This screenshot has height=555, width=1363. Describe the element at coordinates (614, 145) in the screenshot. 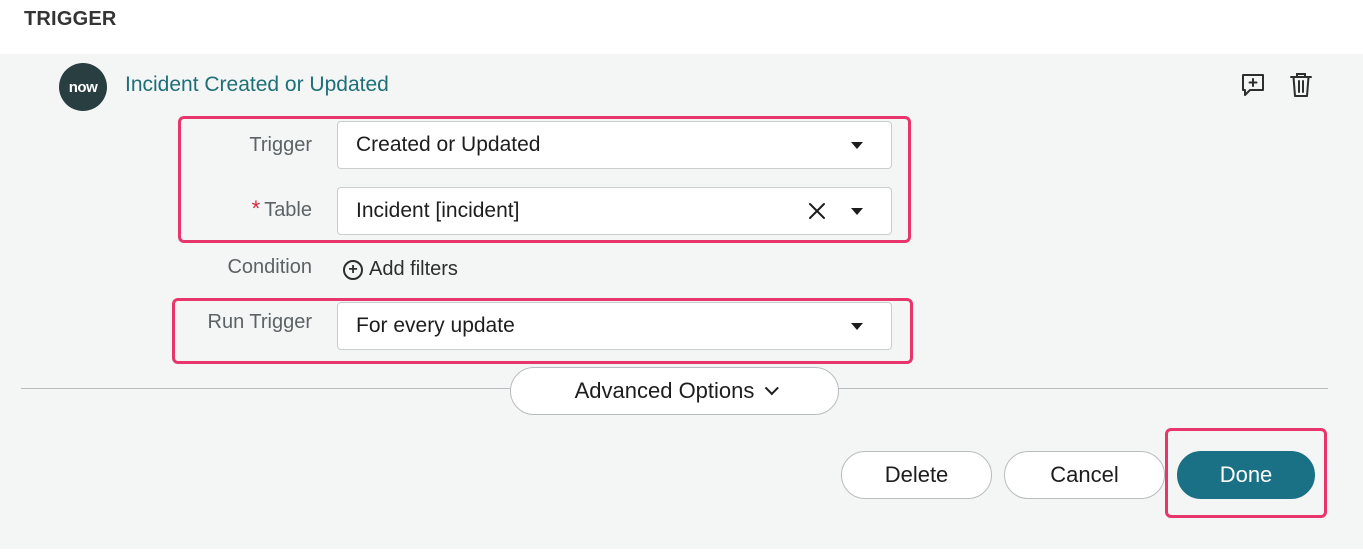

I see `trigger-select: Created or Updated` at that location.